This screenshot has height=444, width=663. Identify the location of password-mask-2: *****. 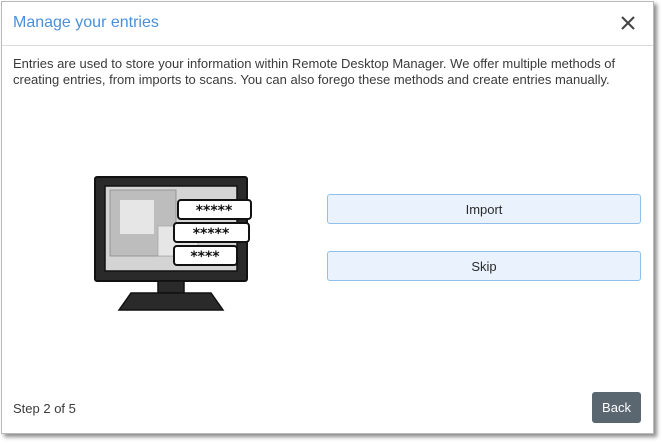
(211, 234).